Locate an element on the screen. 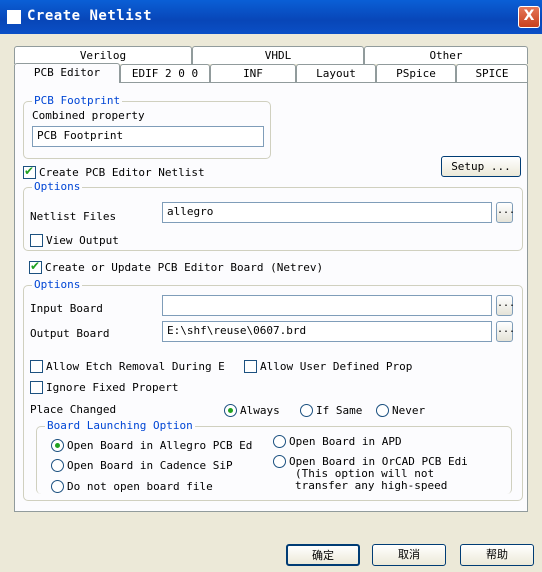 The height and width of the screenshot is (572, 542). netrev-checkbox is located at coordinates (35, 266).